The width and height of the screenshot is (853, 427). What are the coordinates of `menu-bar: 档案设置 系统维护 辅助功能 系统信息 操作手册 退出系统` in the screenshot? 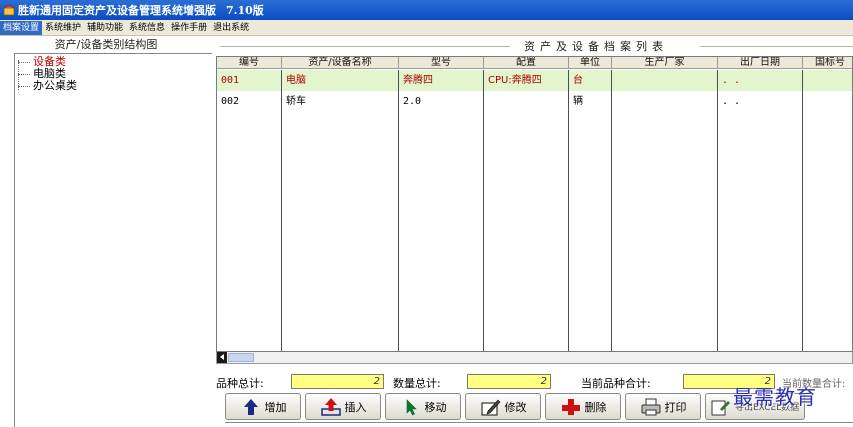 It's located at (426, 28).